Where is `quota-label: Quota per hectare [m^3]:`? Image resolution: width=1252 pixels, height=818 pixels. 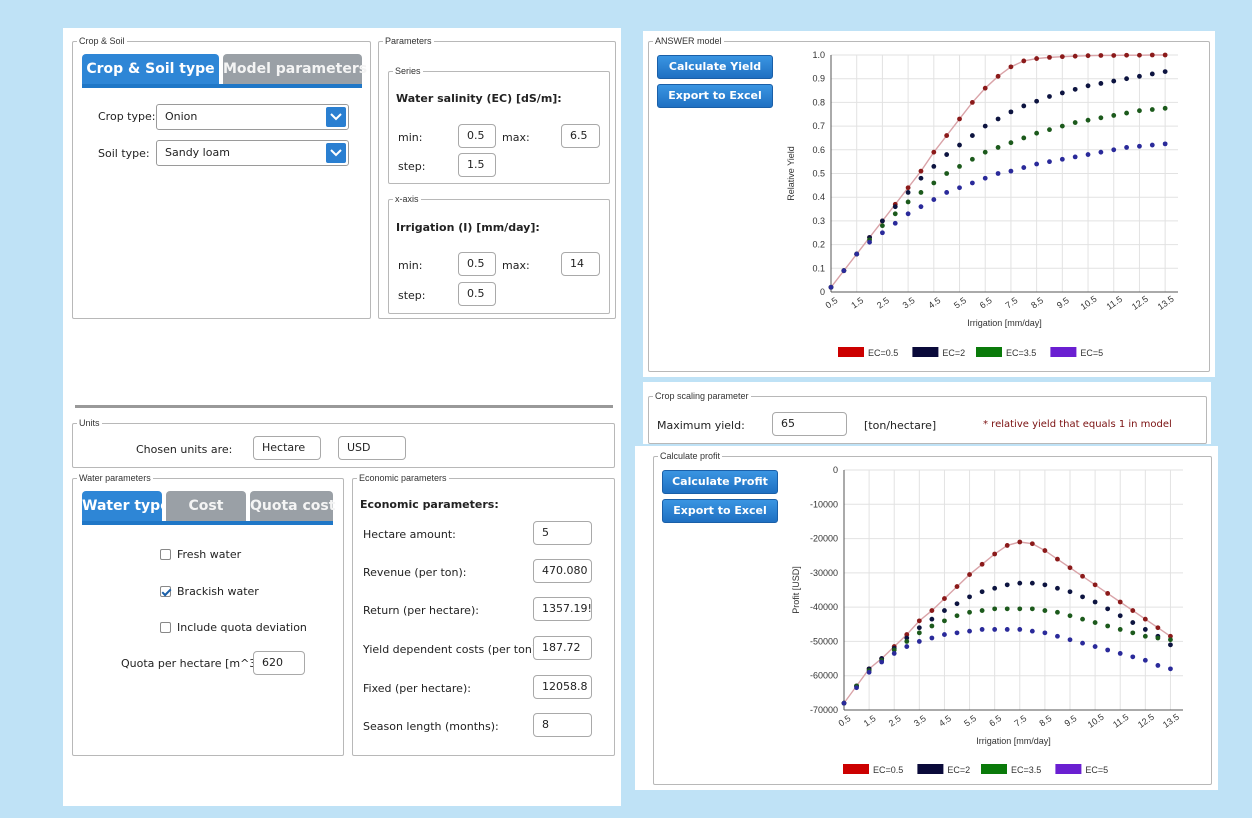
quota-label: Quota per hectare [m^3]: is located at coordinates (193, 663).